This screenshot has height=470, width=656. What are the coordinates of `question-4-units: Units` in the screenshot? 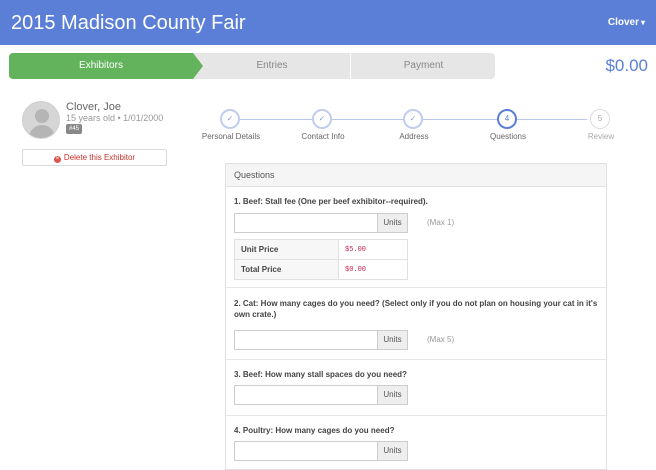 It's located at (393, 451).